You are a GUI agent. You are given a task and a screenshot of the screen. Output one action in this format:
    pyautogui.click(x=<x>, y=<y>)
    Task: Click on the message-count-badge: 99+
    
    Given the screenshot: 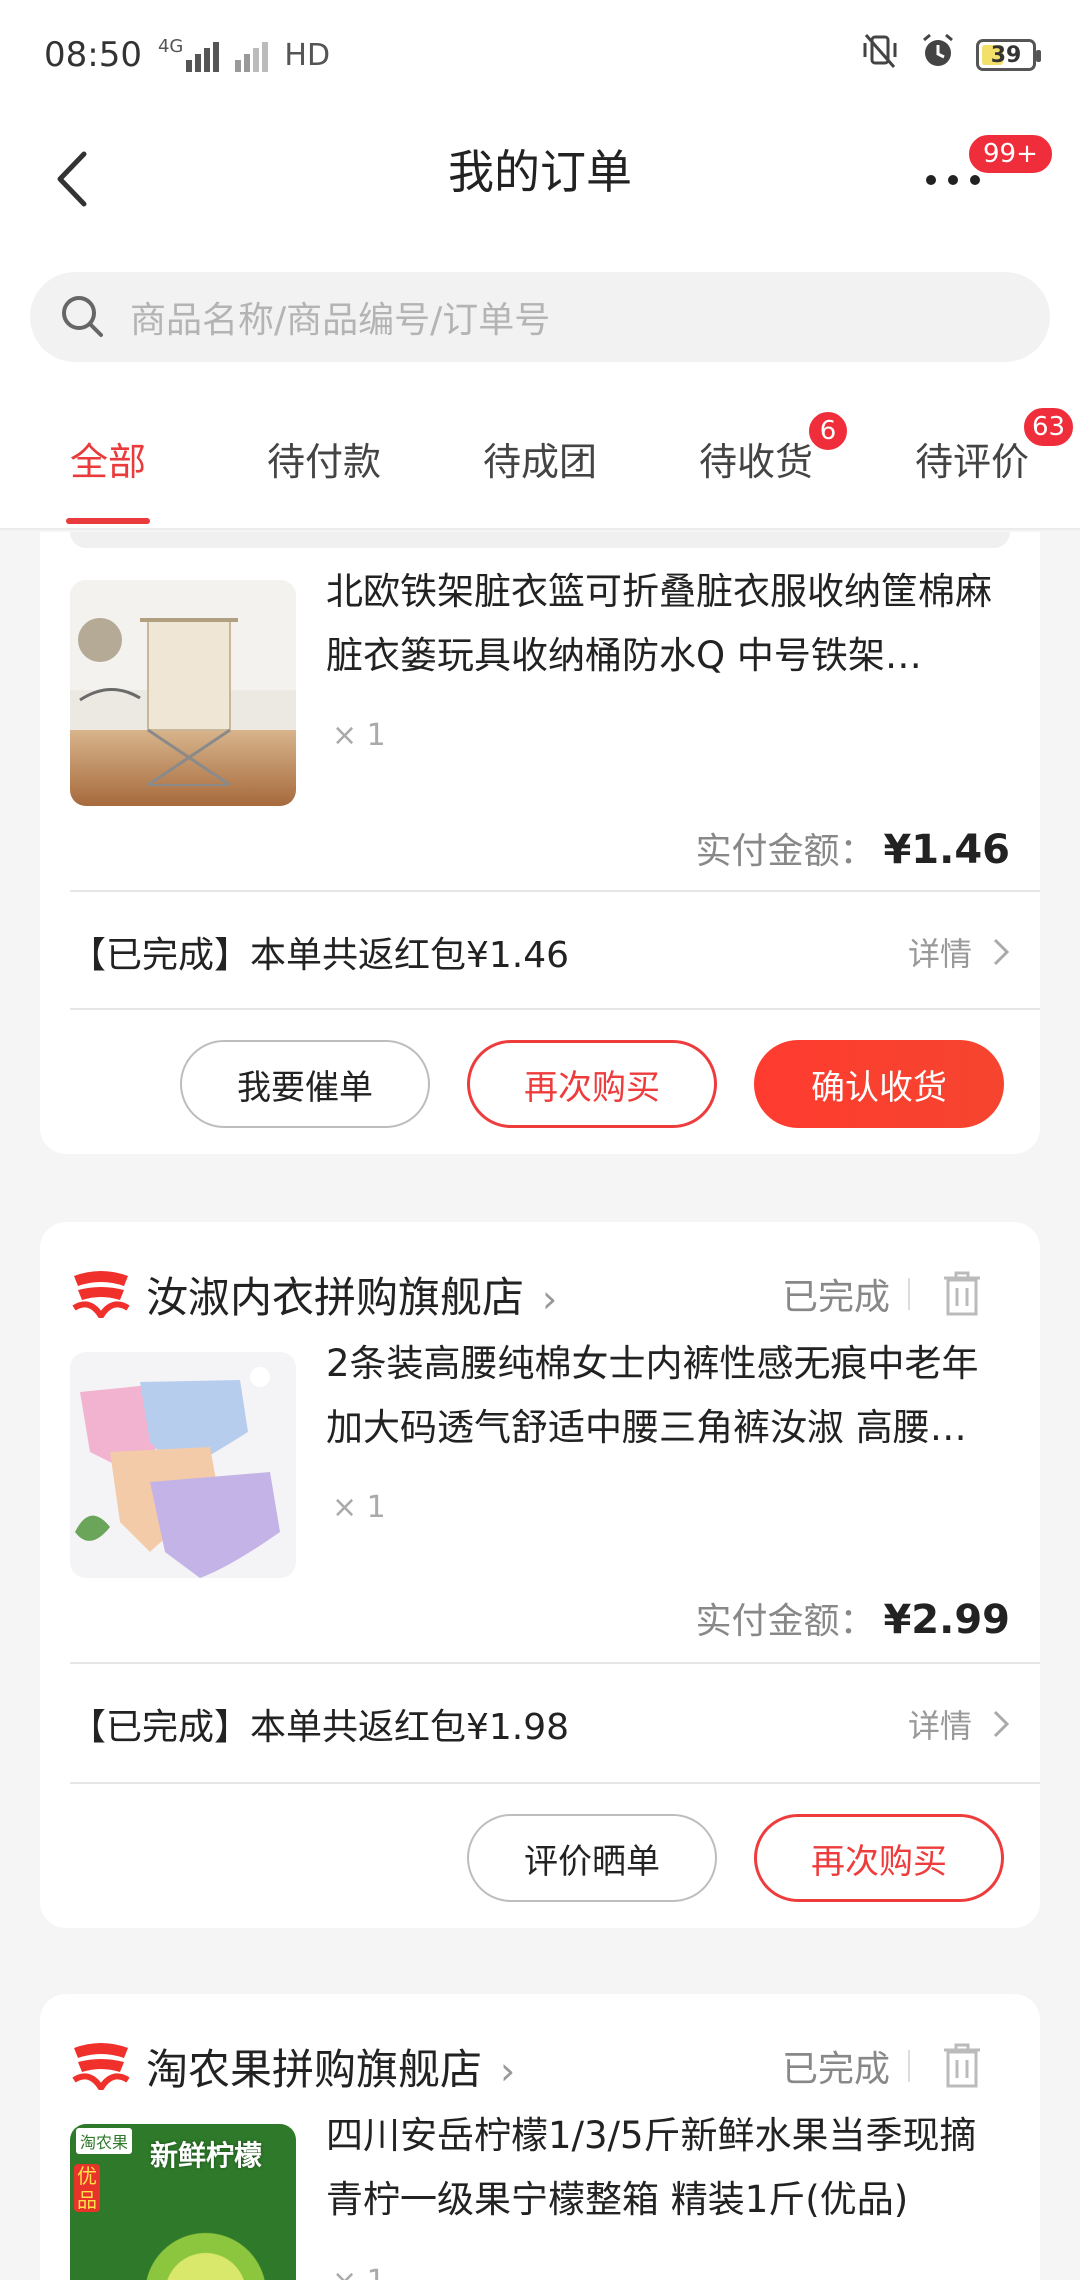 What is the action you would take?
    pyautogui.click(x=1010, y=154)
    